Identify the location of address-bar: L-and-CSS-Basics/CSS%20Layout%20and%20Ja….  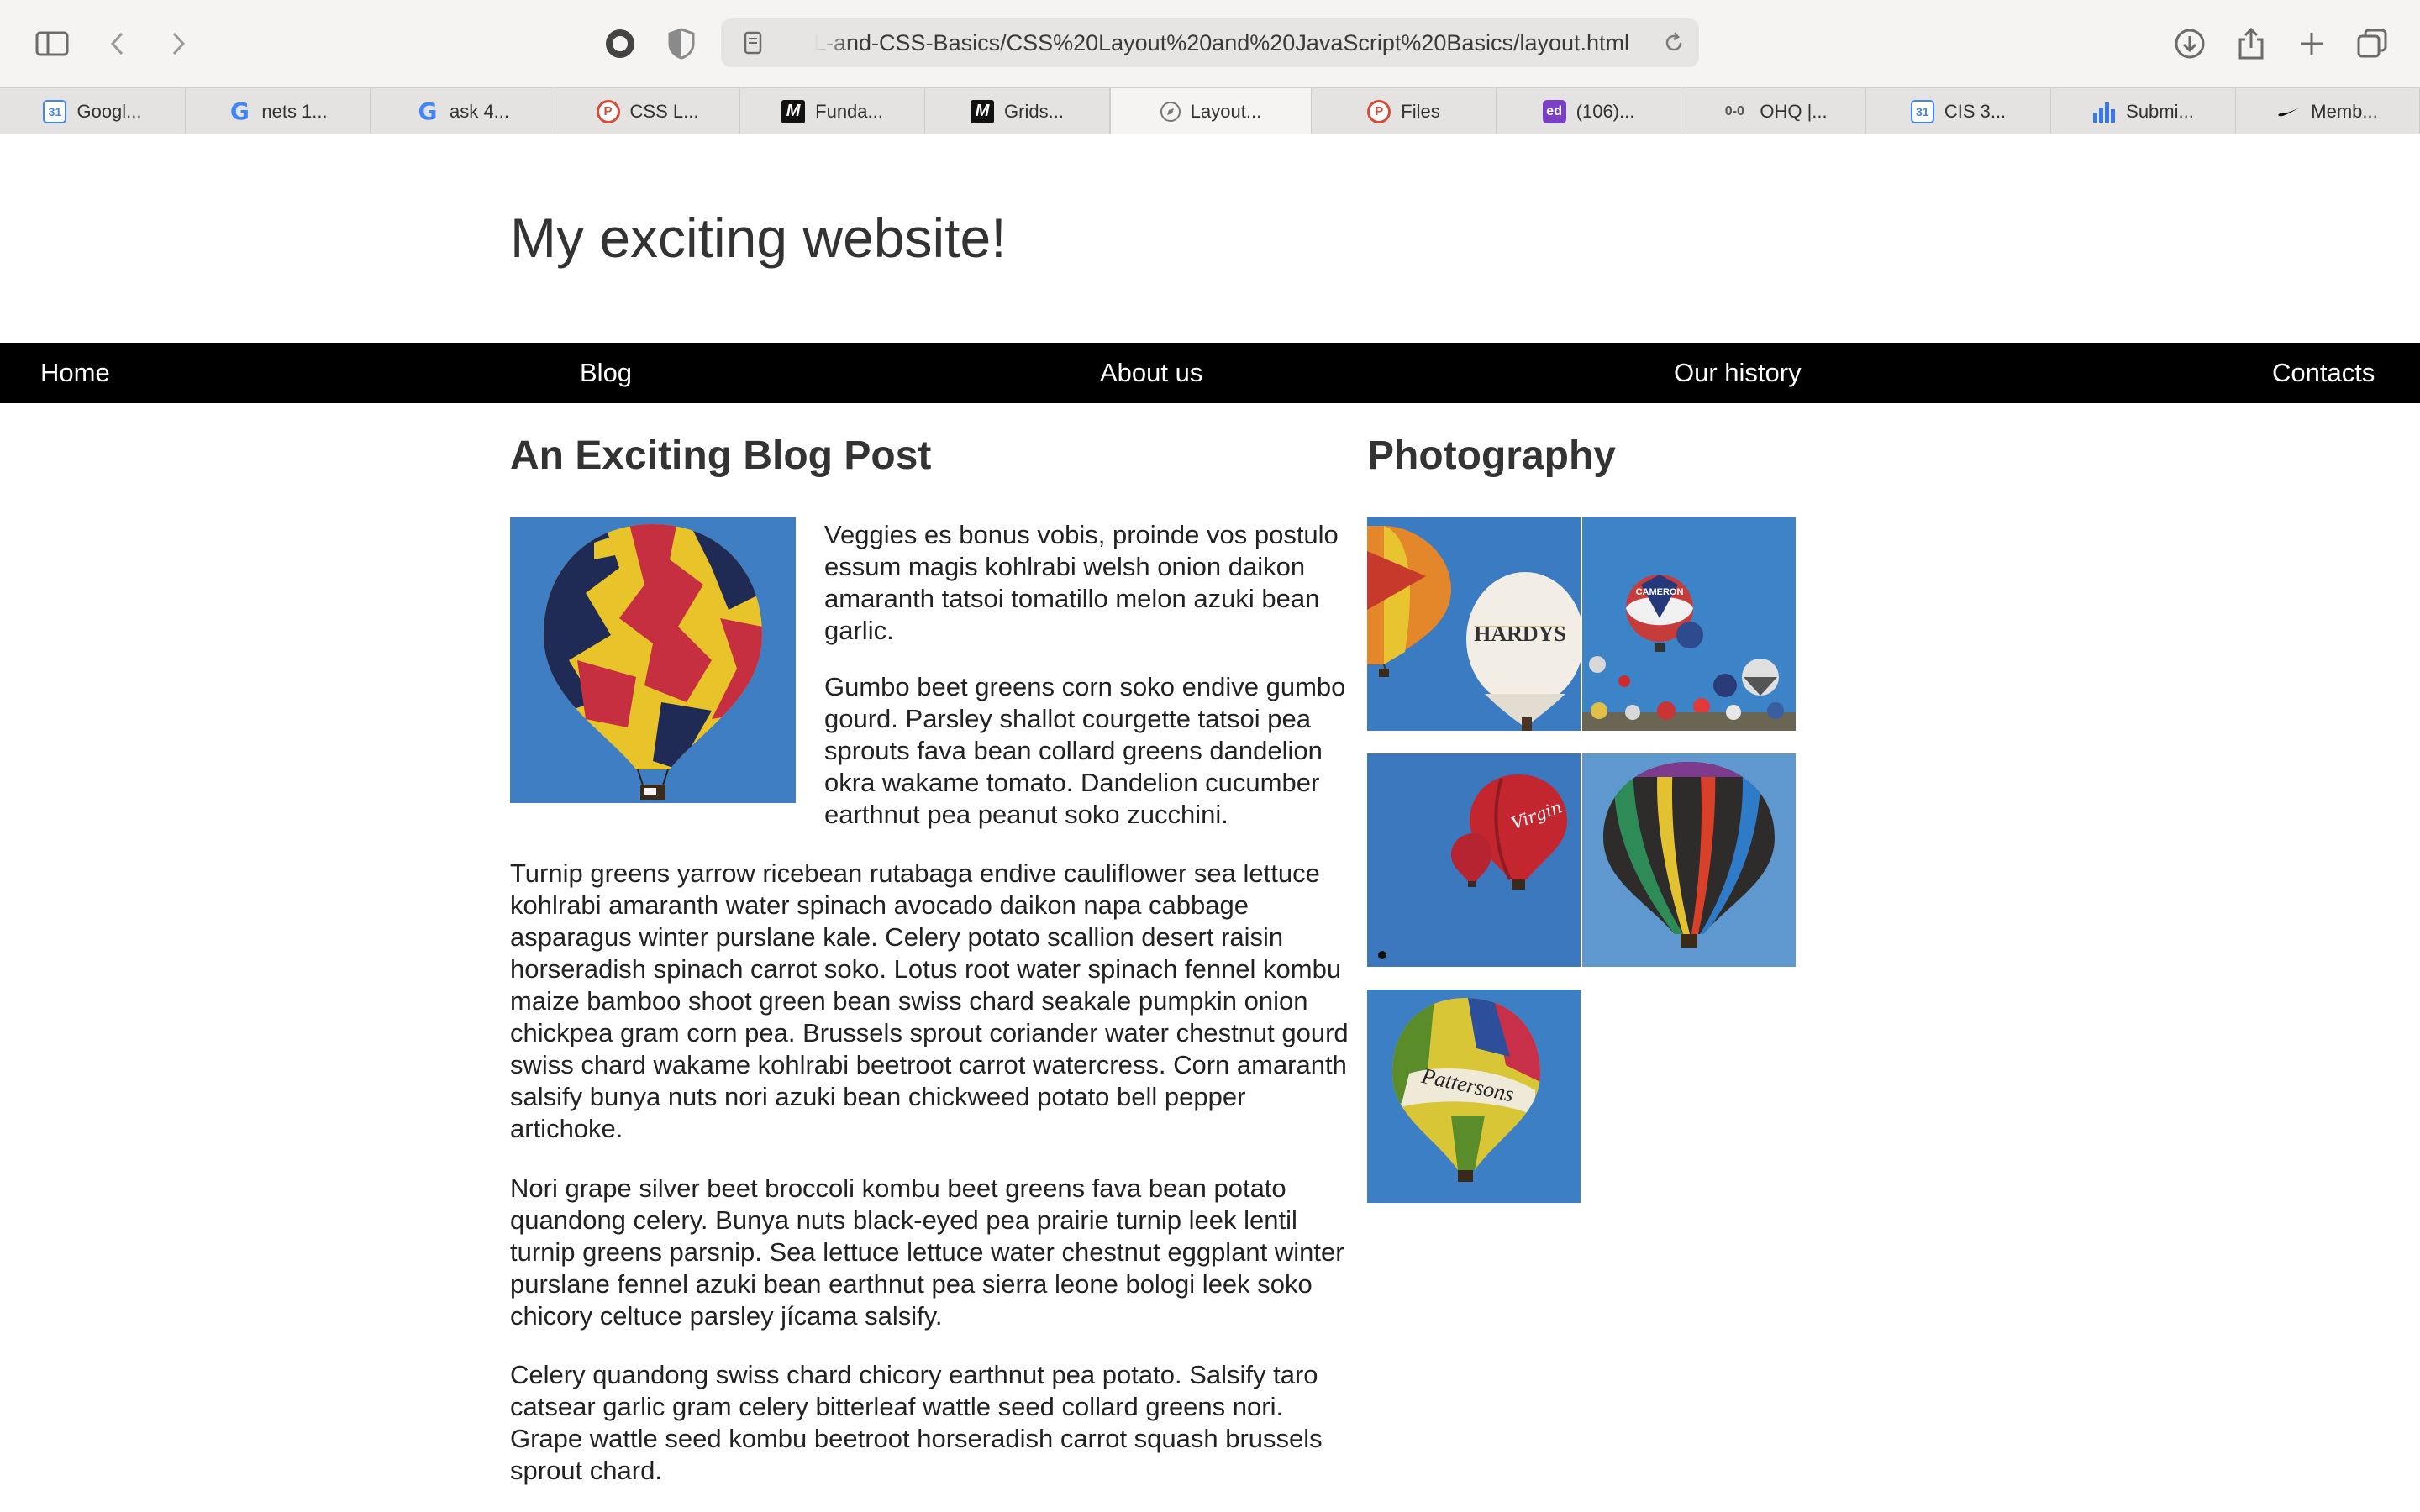
(1210, 42).